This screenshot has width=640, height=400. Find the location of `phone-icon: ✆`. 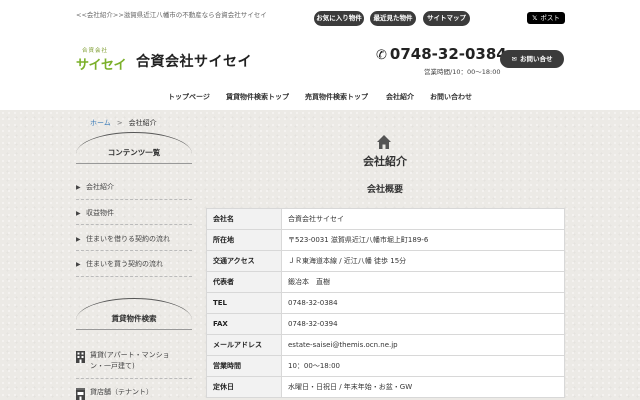

phone-icon: ✆ is located at coordinates (381, 55).